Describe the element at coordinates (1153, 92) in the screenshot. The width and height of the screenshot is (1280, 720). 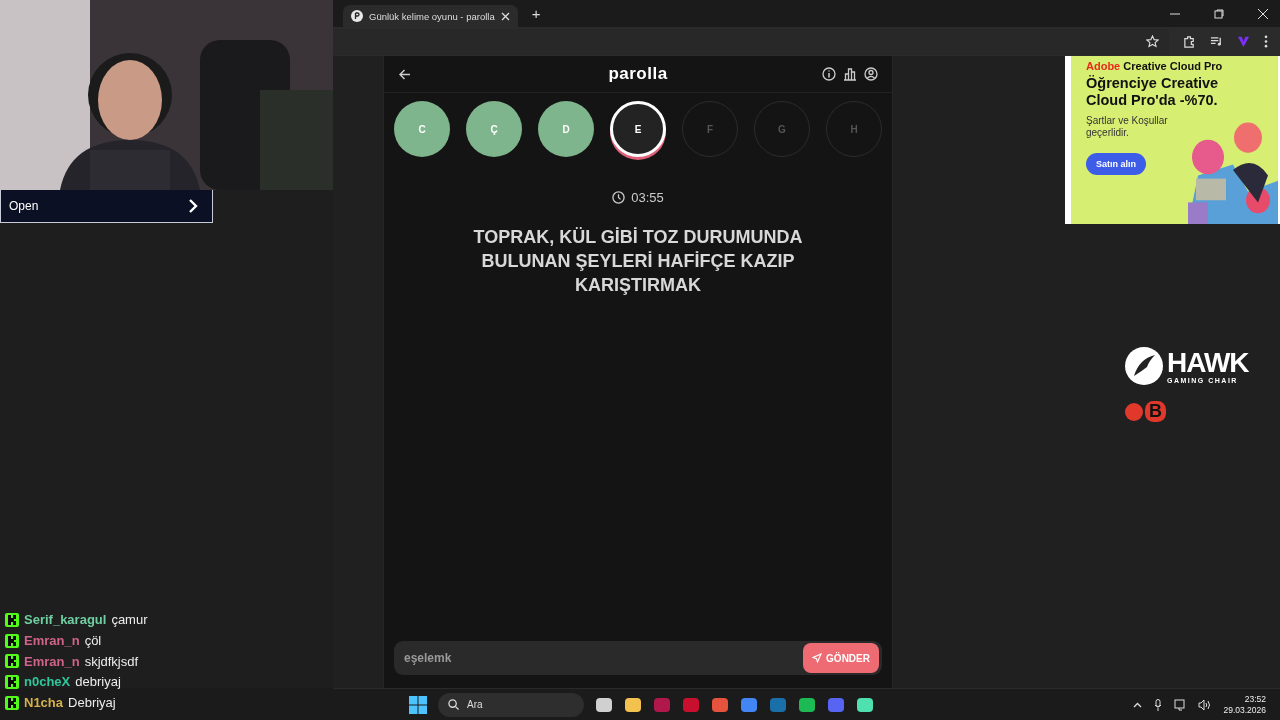
I see `ad-headline: Öğrenciye Creative Cloud Pro'da -%70.` at that location.